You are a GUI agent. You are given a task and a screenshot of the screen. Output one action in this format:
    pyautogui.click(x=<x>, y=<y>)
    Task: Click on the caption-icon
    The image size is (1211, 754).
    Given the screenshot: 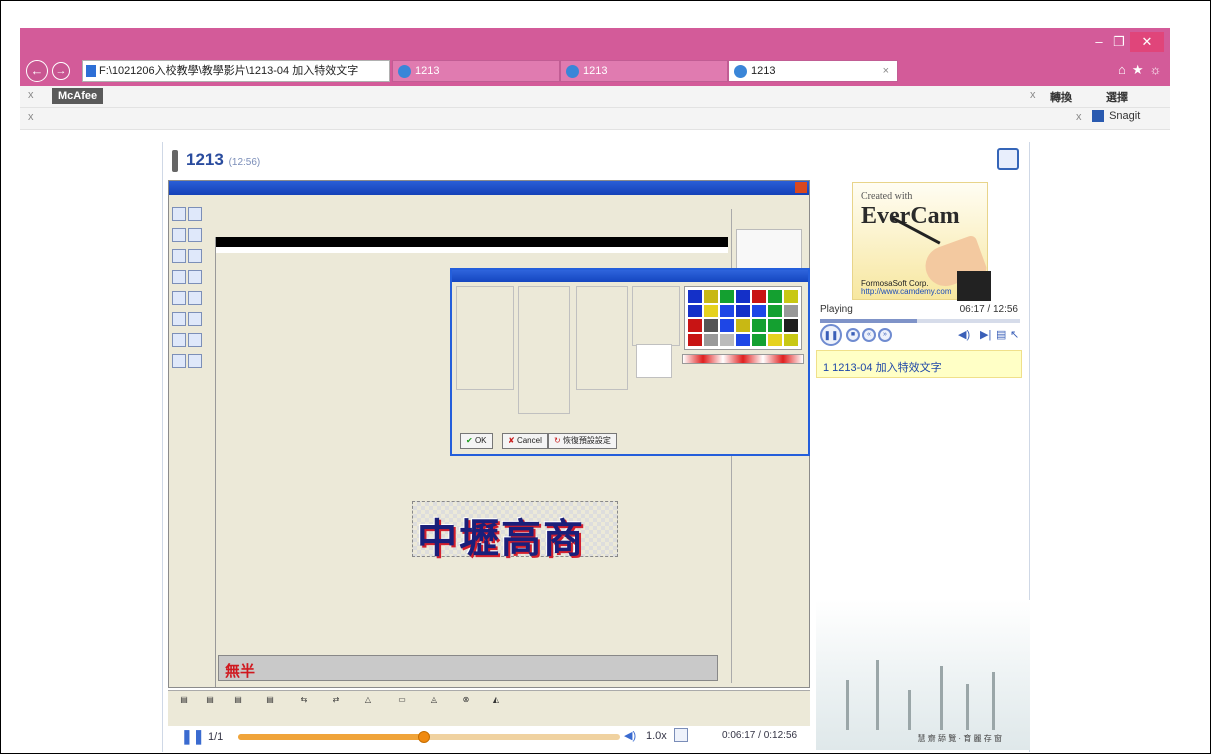 What is the action you would take?
    pyautogui.click(x=681, y=735)
    